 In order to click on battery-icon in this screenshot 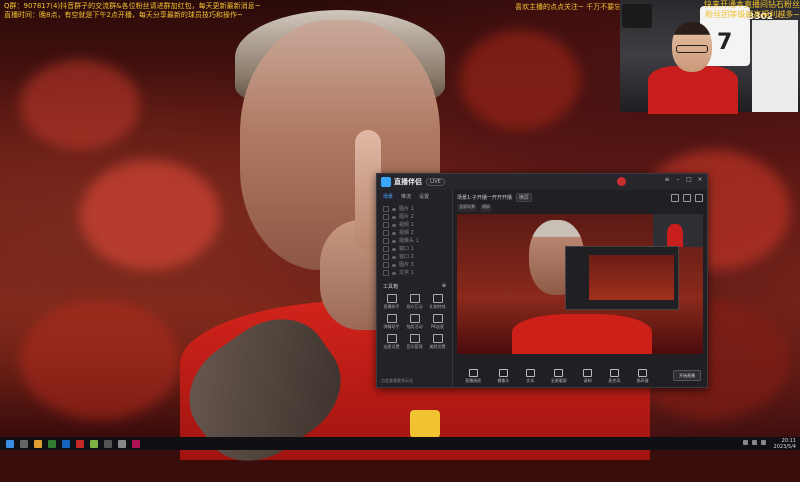, I will do `click(763, 442)`.